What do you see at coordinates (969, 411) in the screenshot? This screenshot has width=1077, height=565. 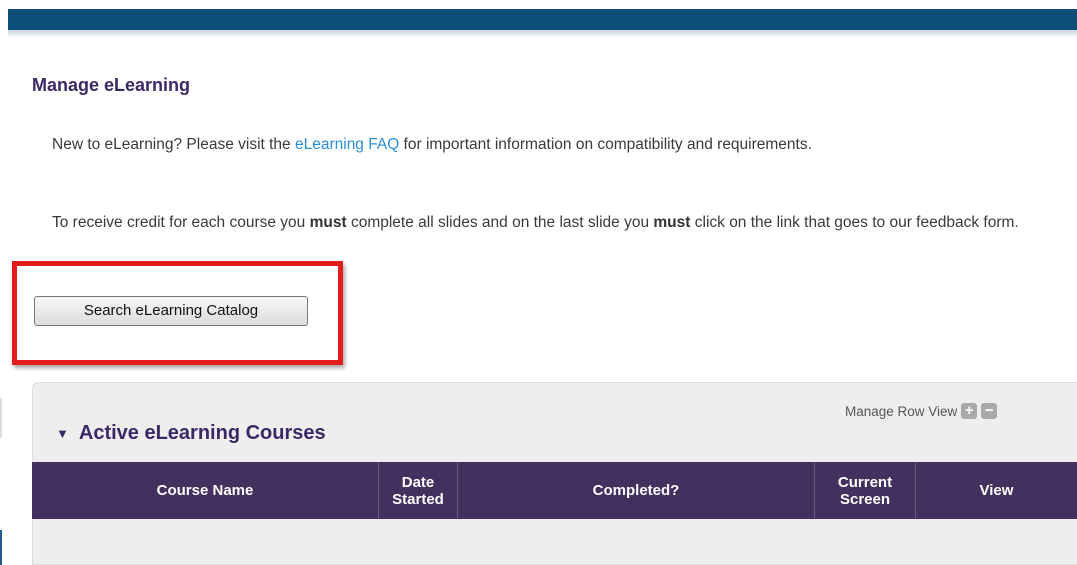 I see `plus-icon: +` at bounding box center [969, 411].